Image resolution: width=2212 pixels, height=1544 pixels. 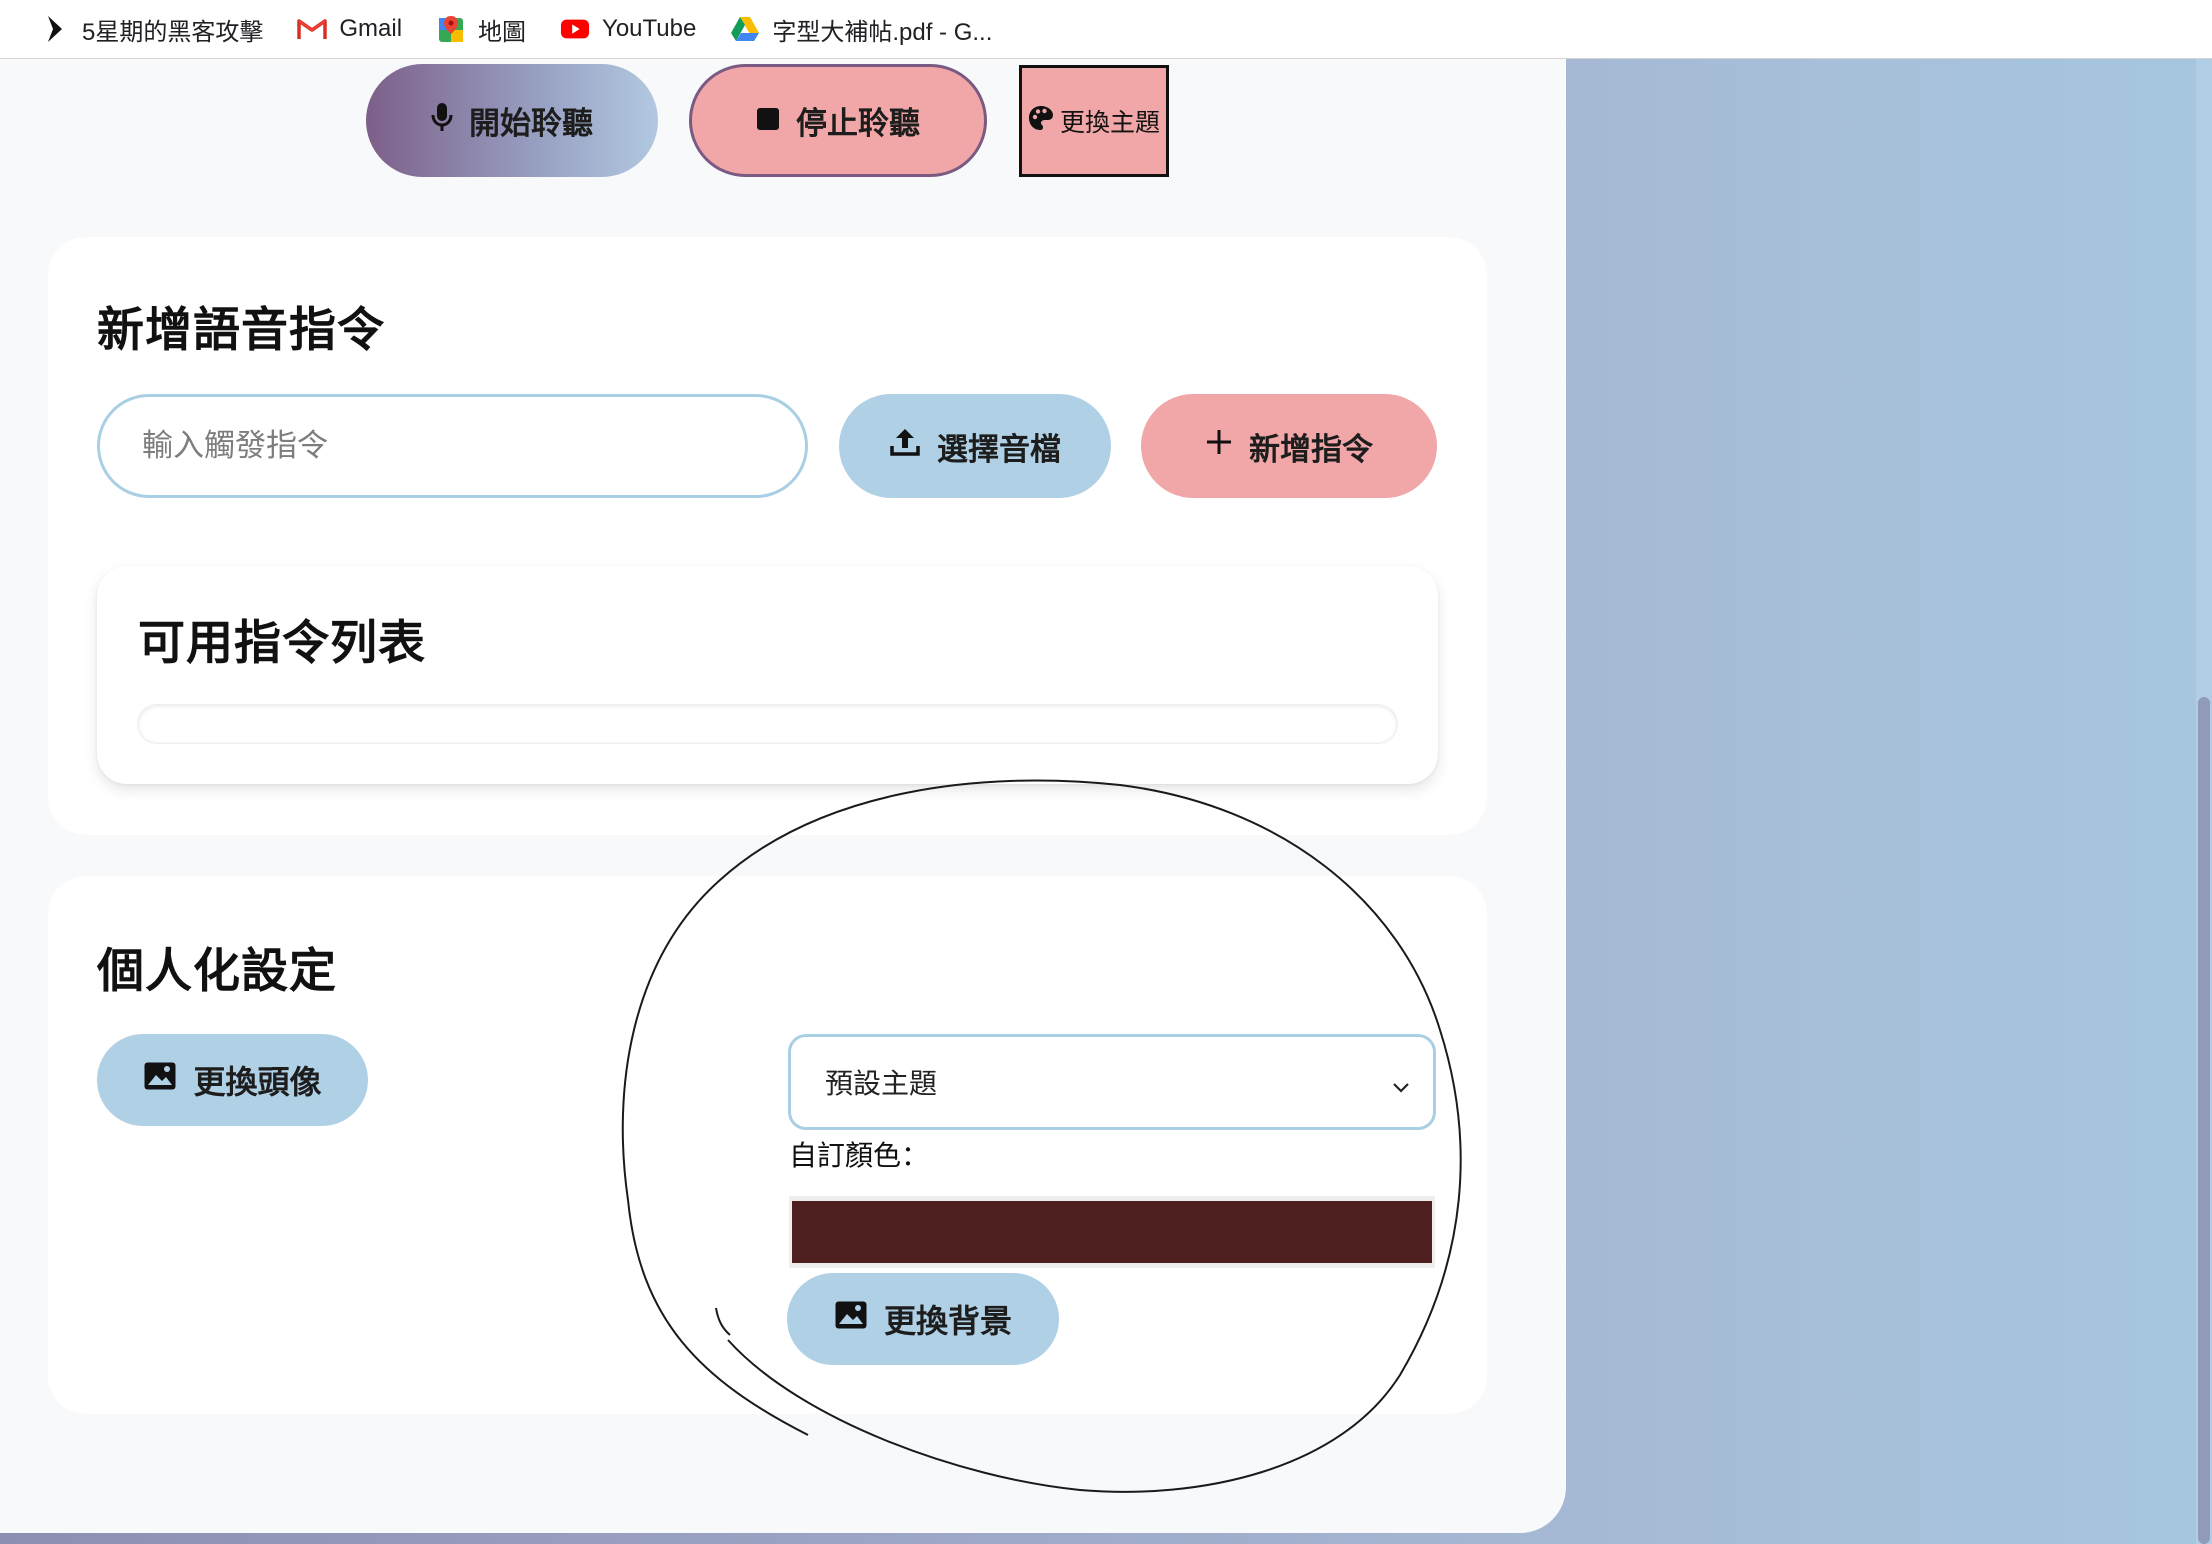 I want to click on bookmark-item: Gmail, so click(x=349, y=29).